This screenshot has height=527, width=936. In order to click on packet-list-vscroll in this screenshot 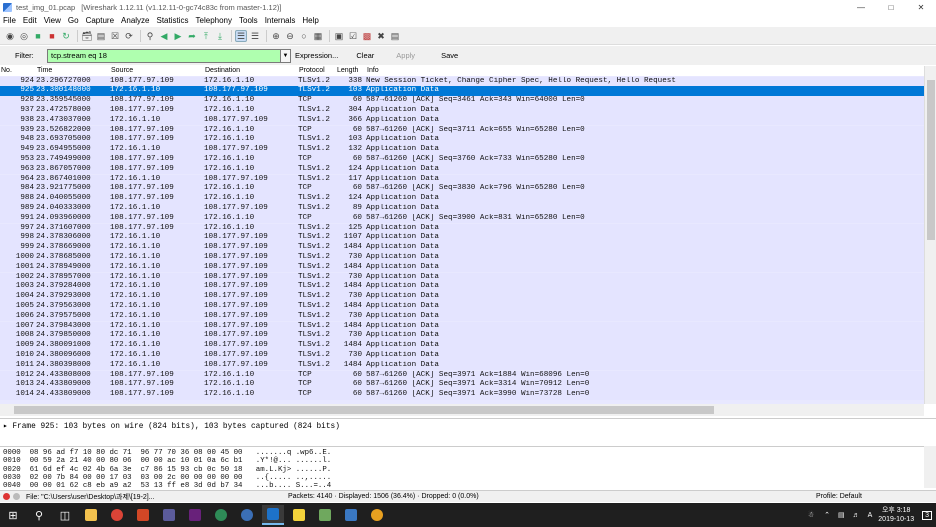, I will do `click(930, 235)`.